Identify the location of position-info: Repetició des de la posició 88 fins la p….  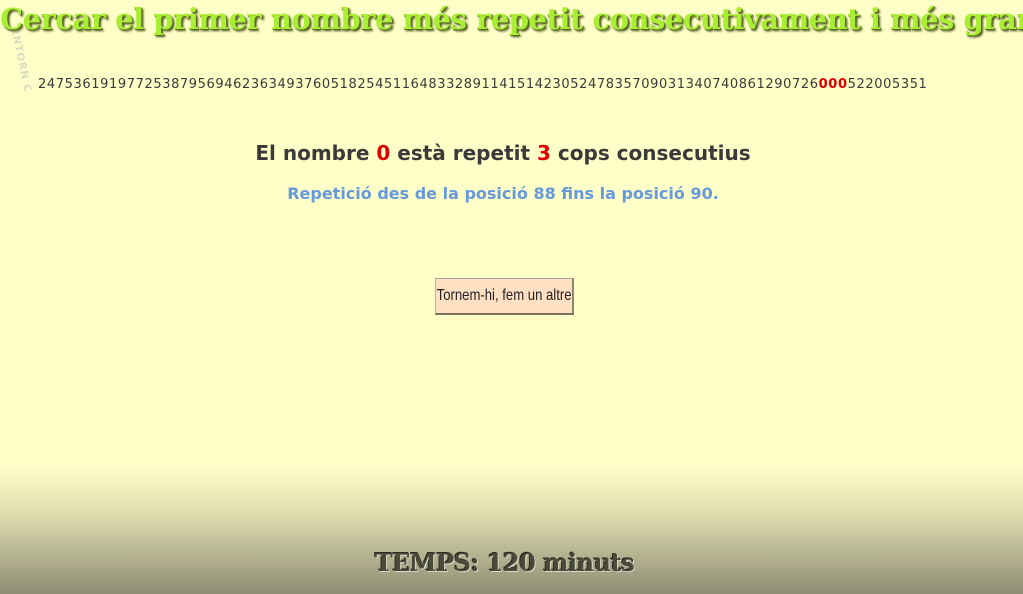
(503, 193).